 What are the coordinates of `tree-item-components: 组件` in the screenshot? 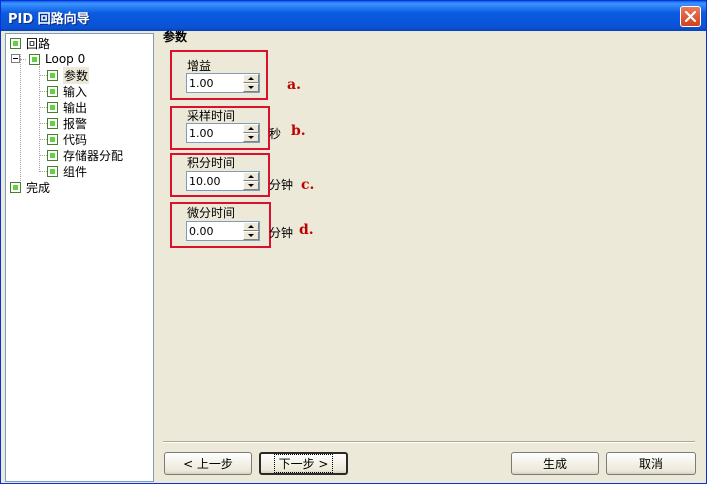 It's located at (67, 171).